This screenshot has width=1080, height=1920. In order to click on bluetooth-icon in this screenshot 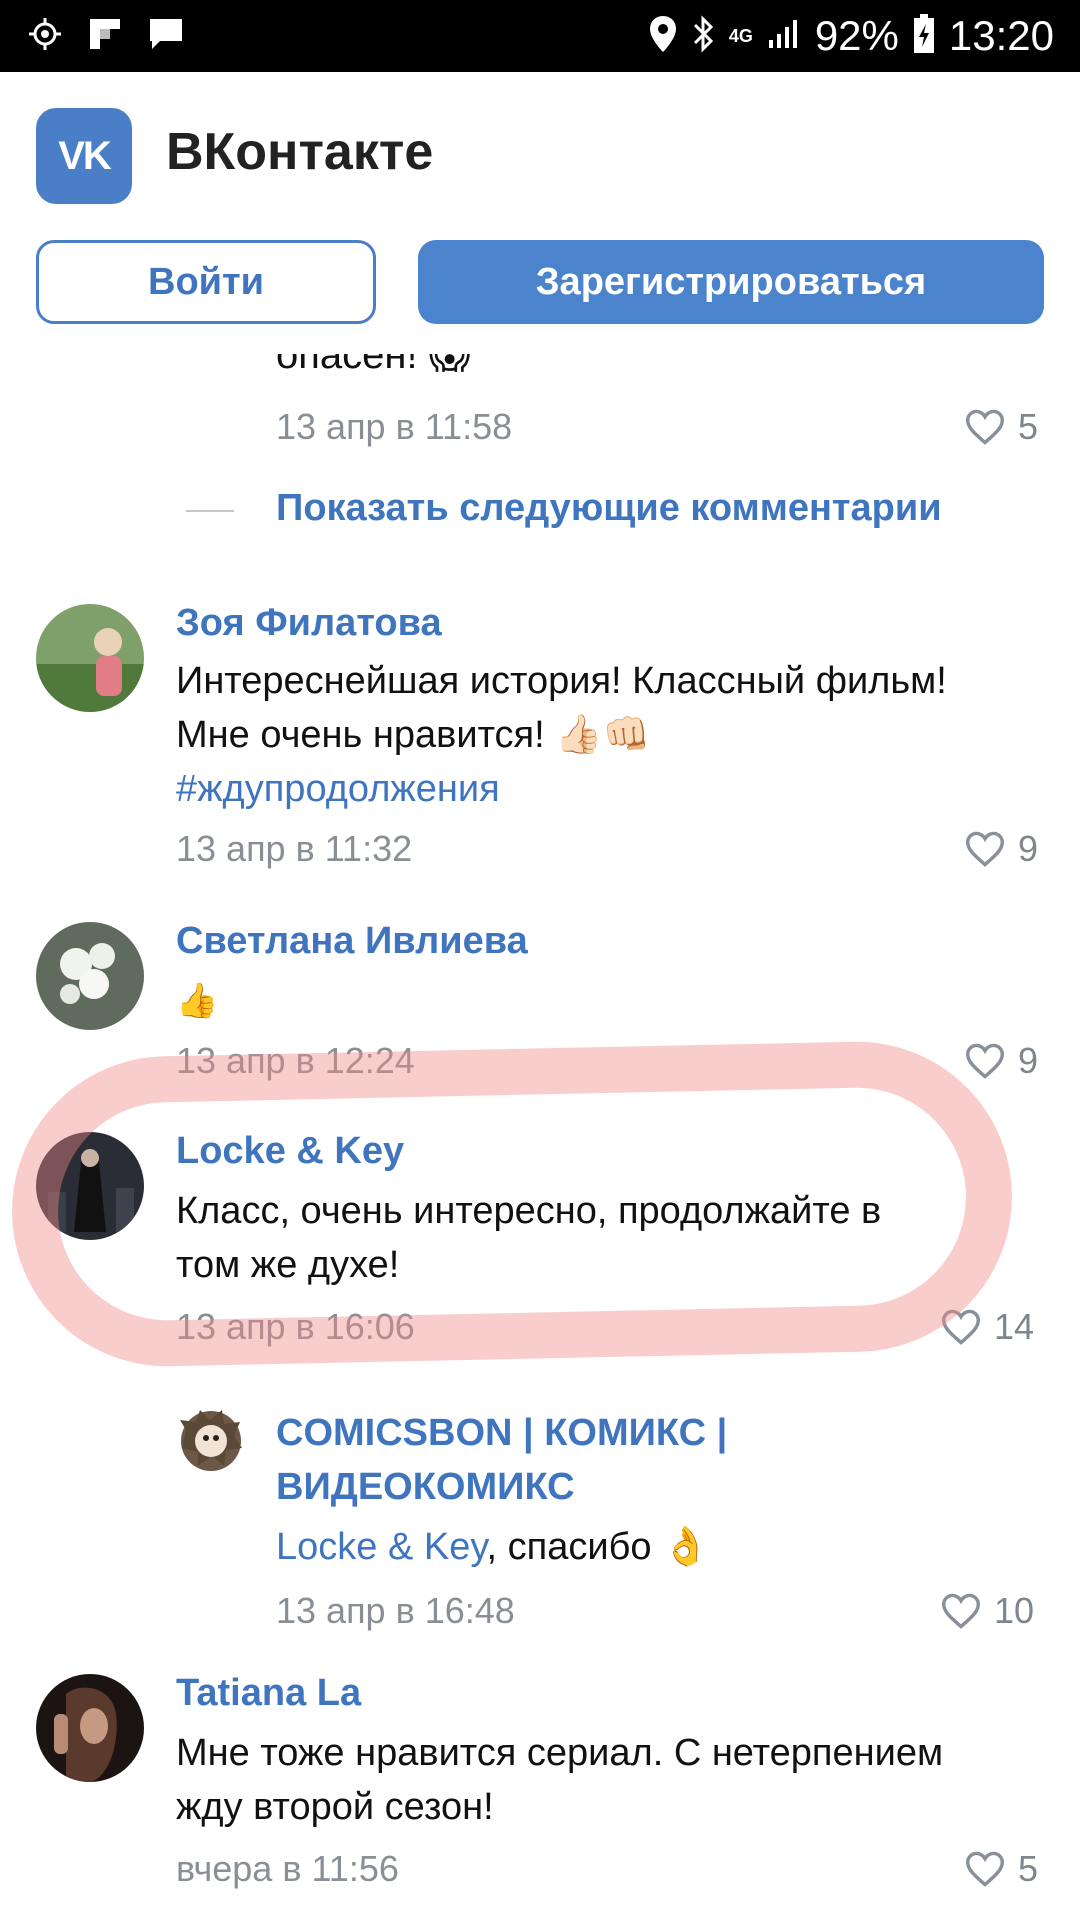, I will do `click(703, 36)`.